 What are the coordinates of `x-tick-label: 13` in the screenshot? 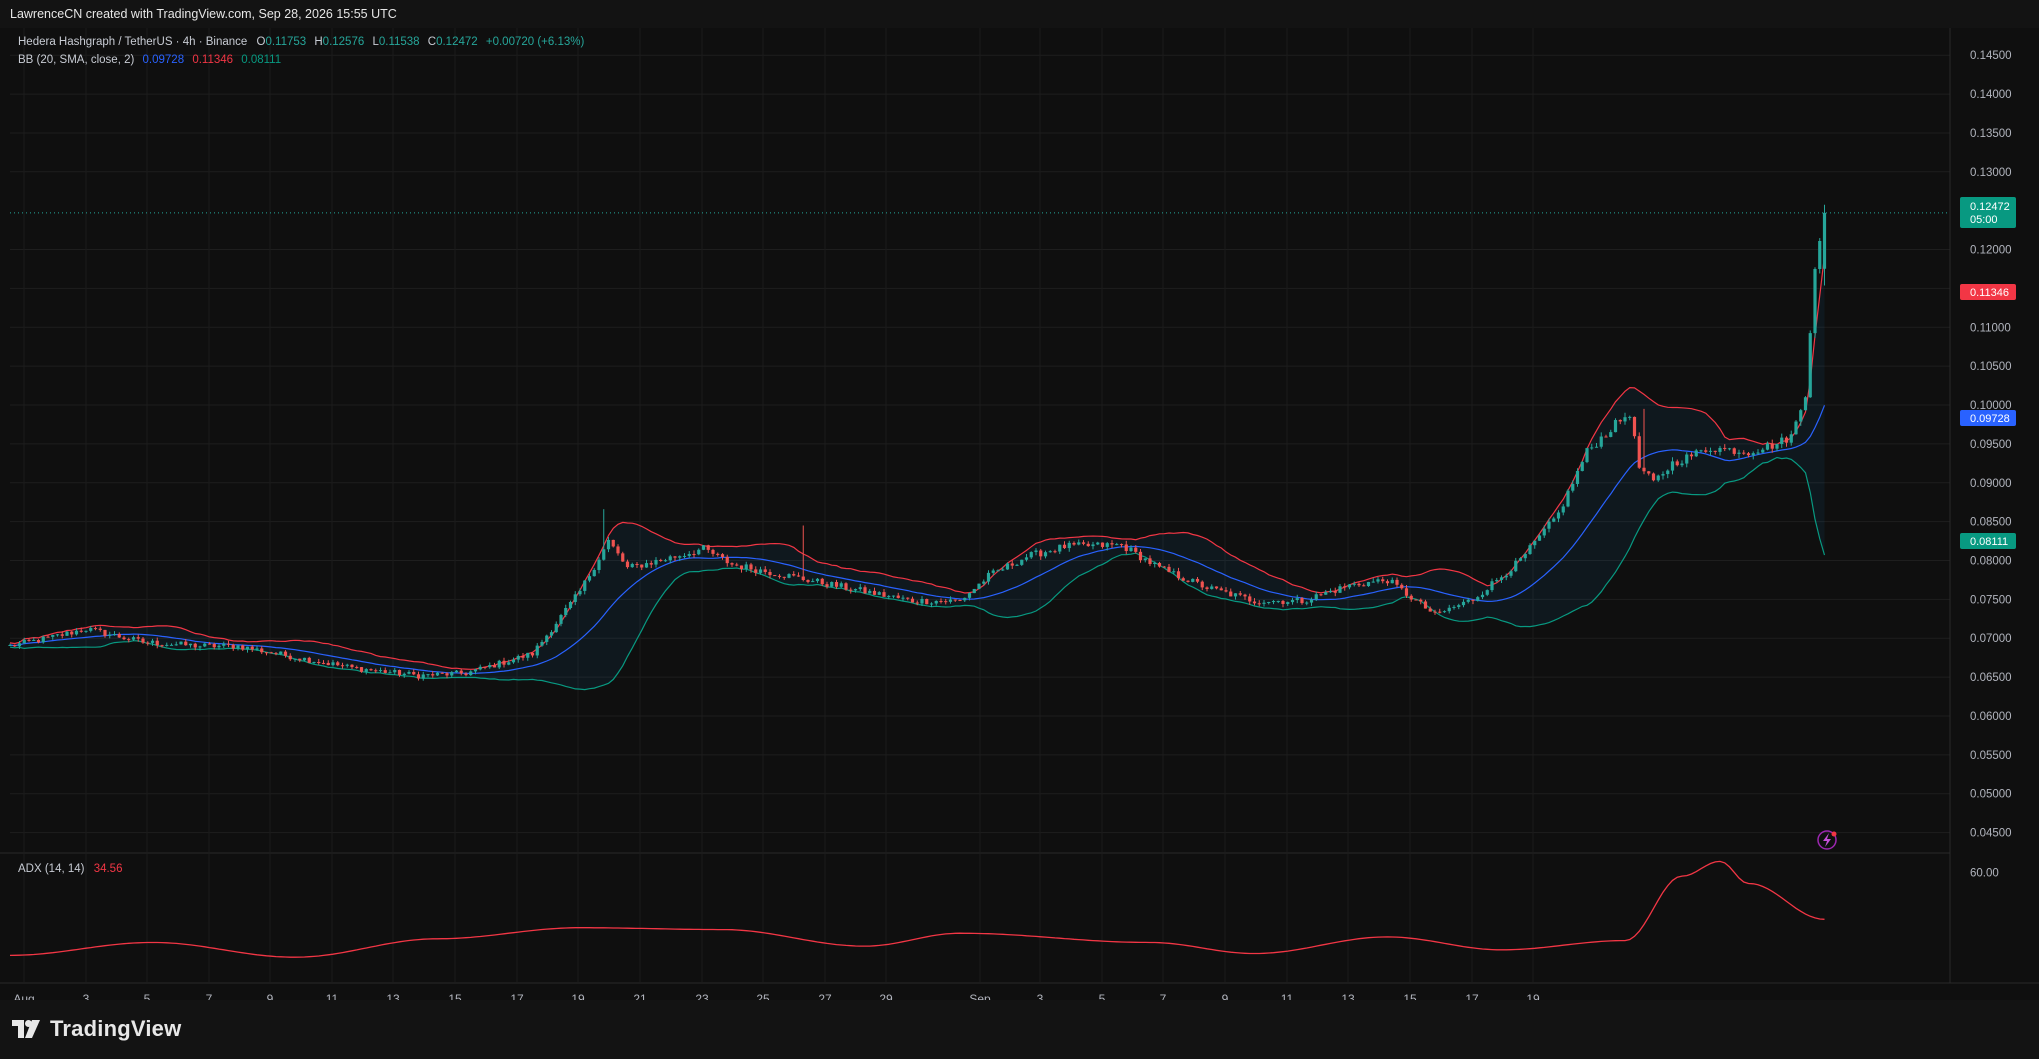 It's located at (1348, 996).